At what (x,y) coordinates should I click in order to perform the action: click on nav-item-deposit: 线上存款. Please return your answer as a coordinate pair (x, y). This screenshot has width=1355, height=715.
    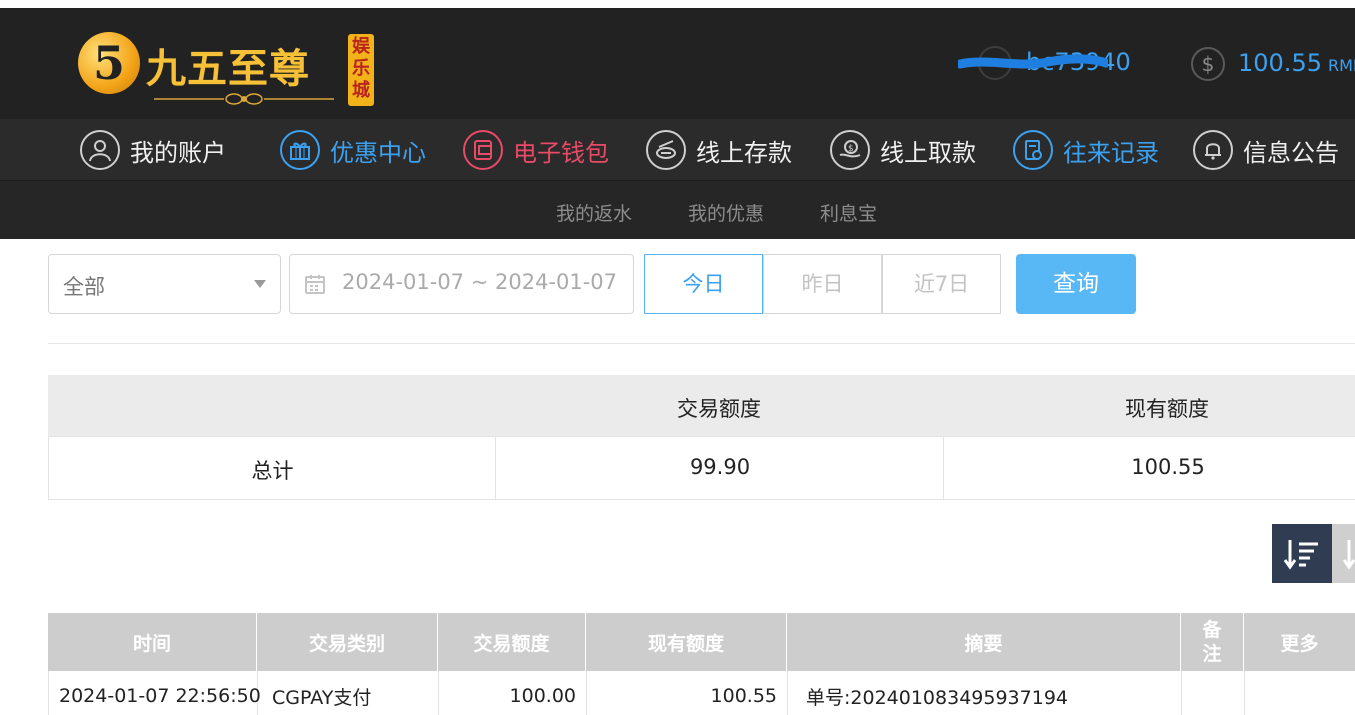
    Looking at the image, I should click on (719, 150).